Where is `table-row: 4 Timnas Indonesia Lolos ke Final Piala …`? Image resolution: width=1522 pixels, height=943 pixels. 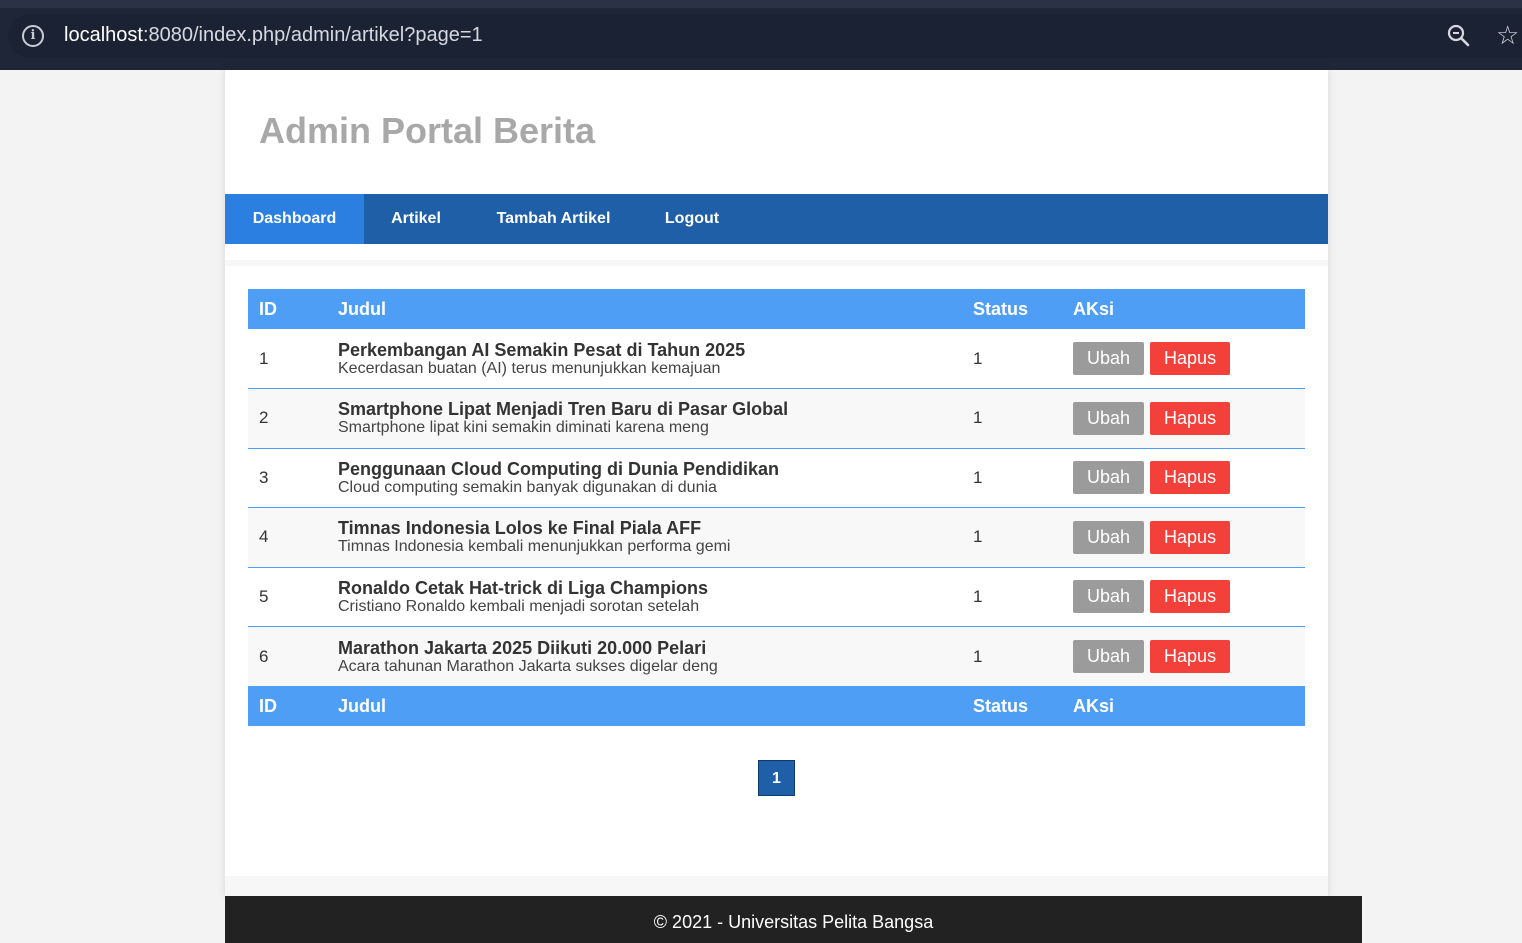
table-row: 4 Timnas Indonesia Lolos ke Final Piala … is located at coordinates (776, 537).